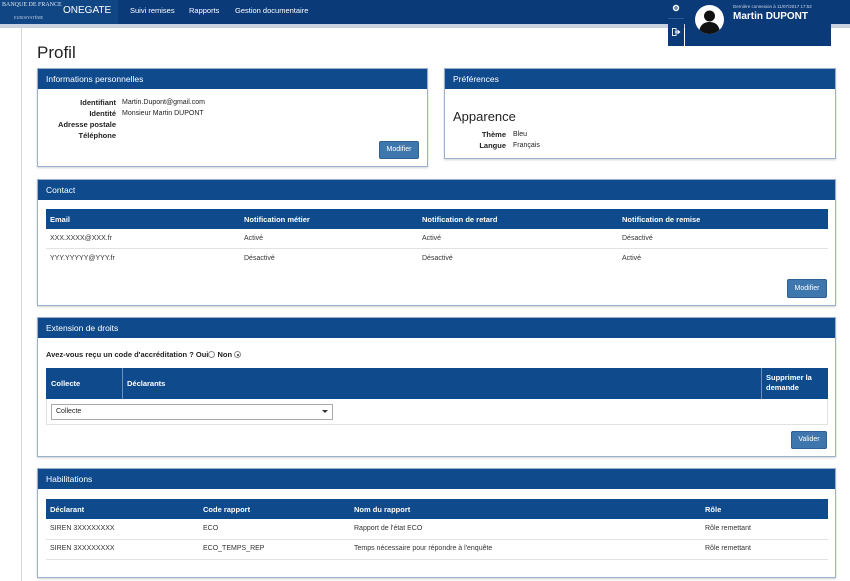  I want to click on value-identifiant: Martin.Dupont@gmail.com, so click(163, 102).